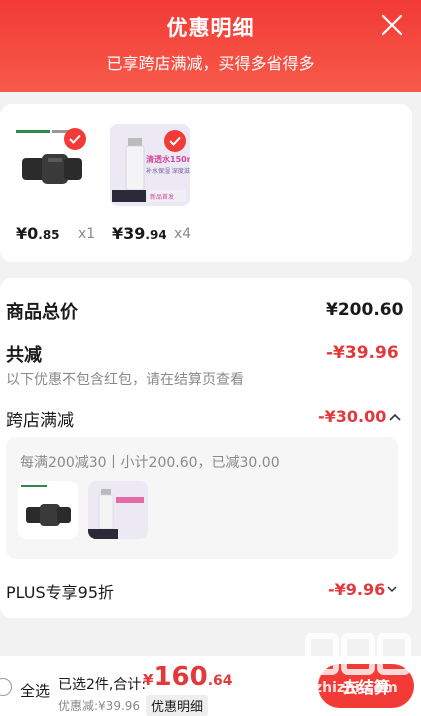  I want to click on selected-count: 已选2件,合计:, so click(102, 685).